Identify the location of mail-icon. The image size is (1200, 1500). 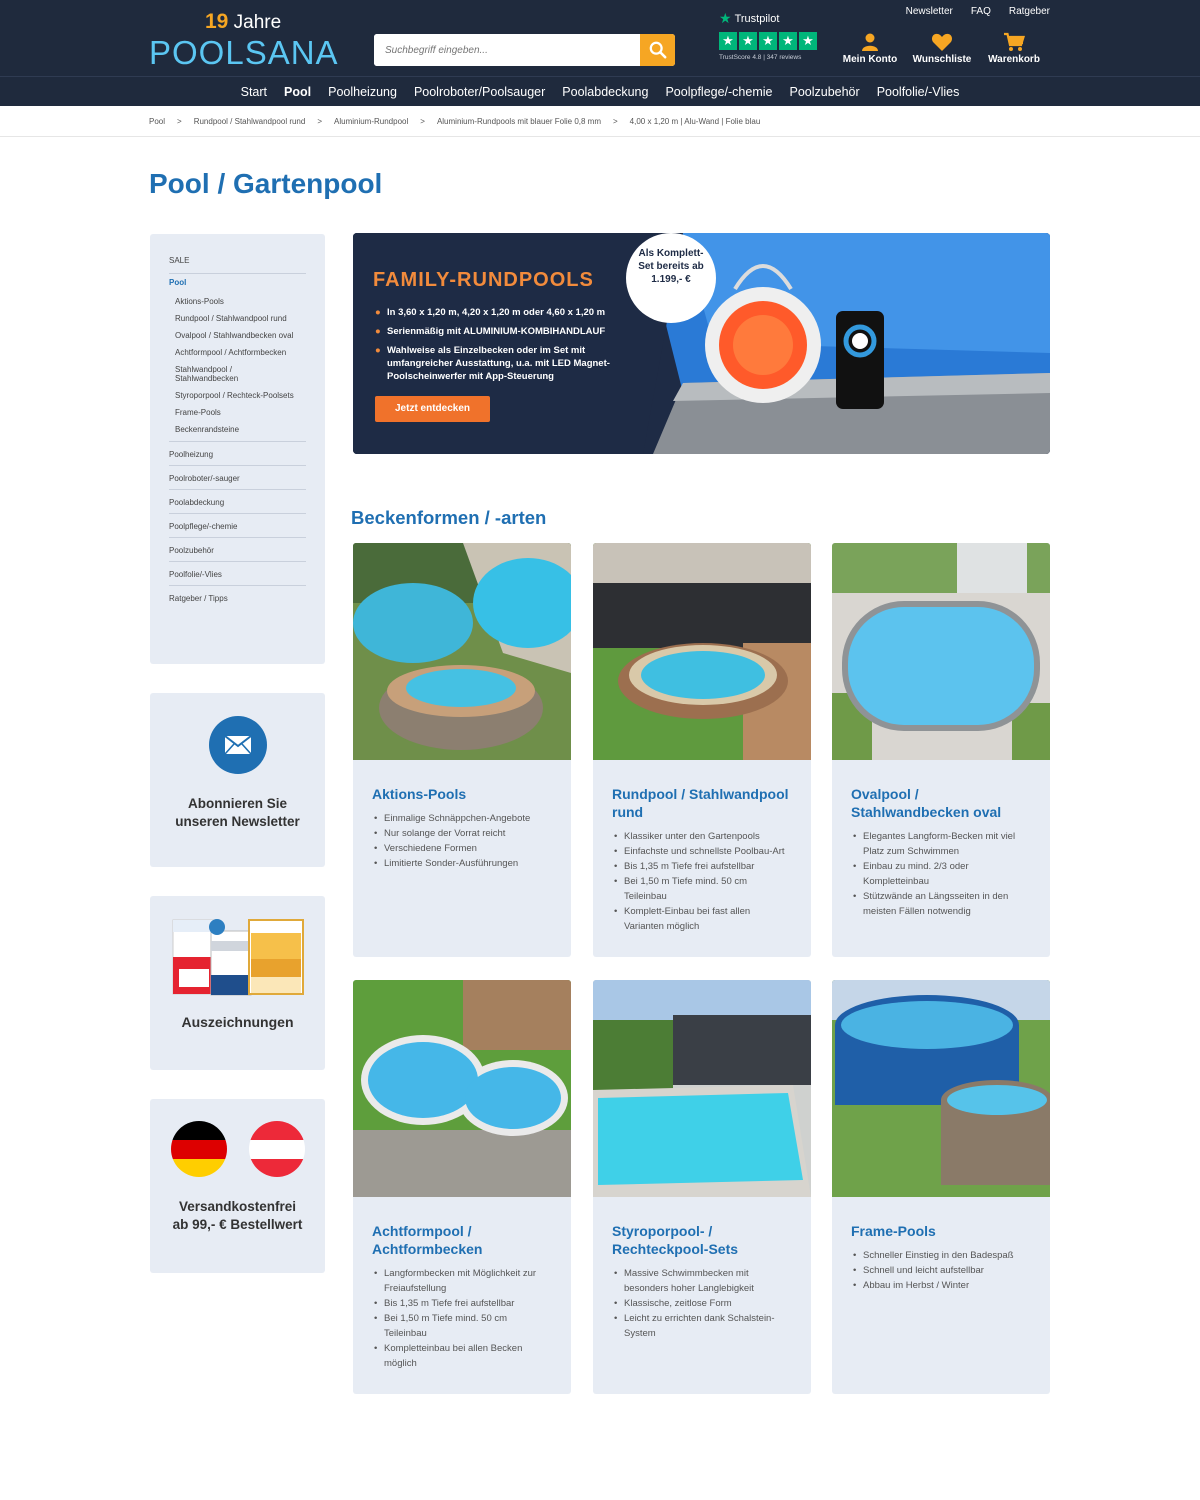
(237, 745).